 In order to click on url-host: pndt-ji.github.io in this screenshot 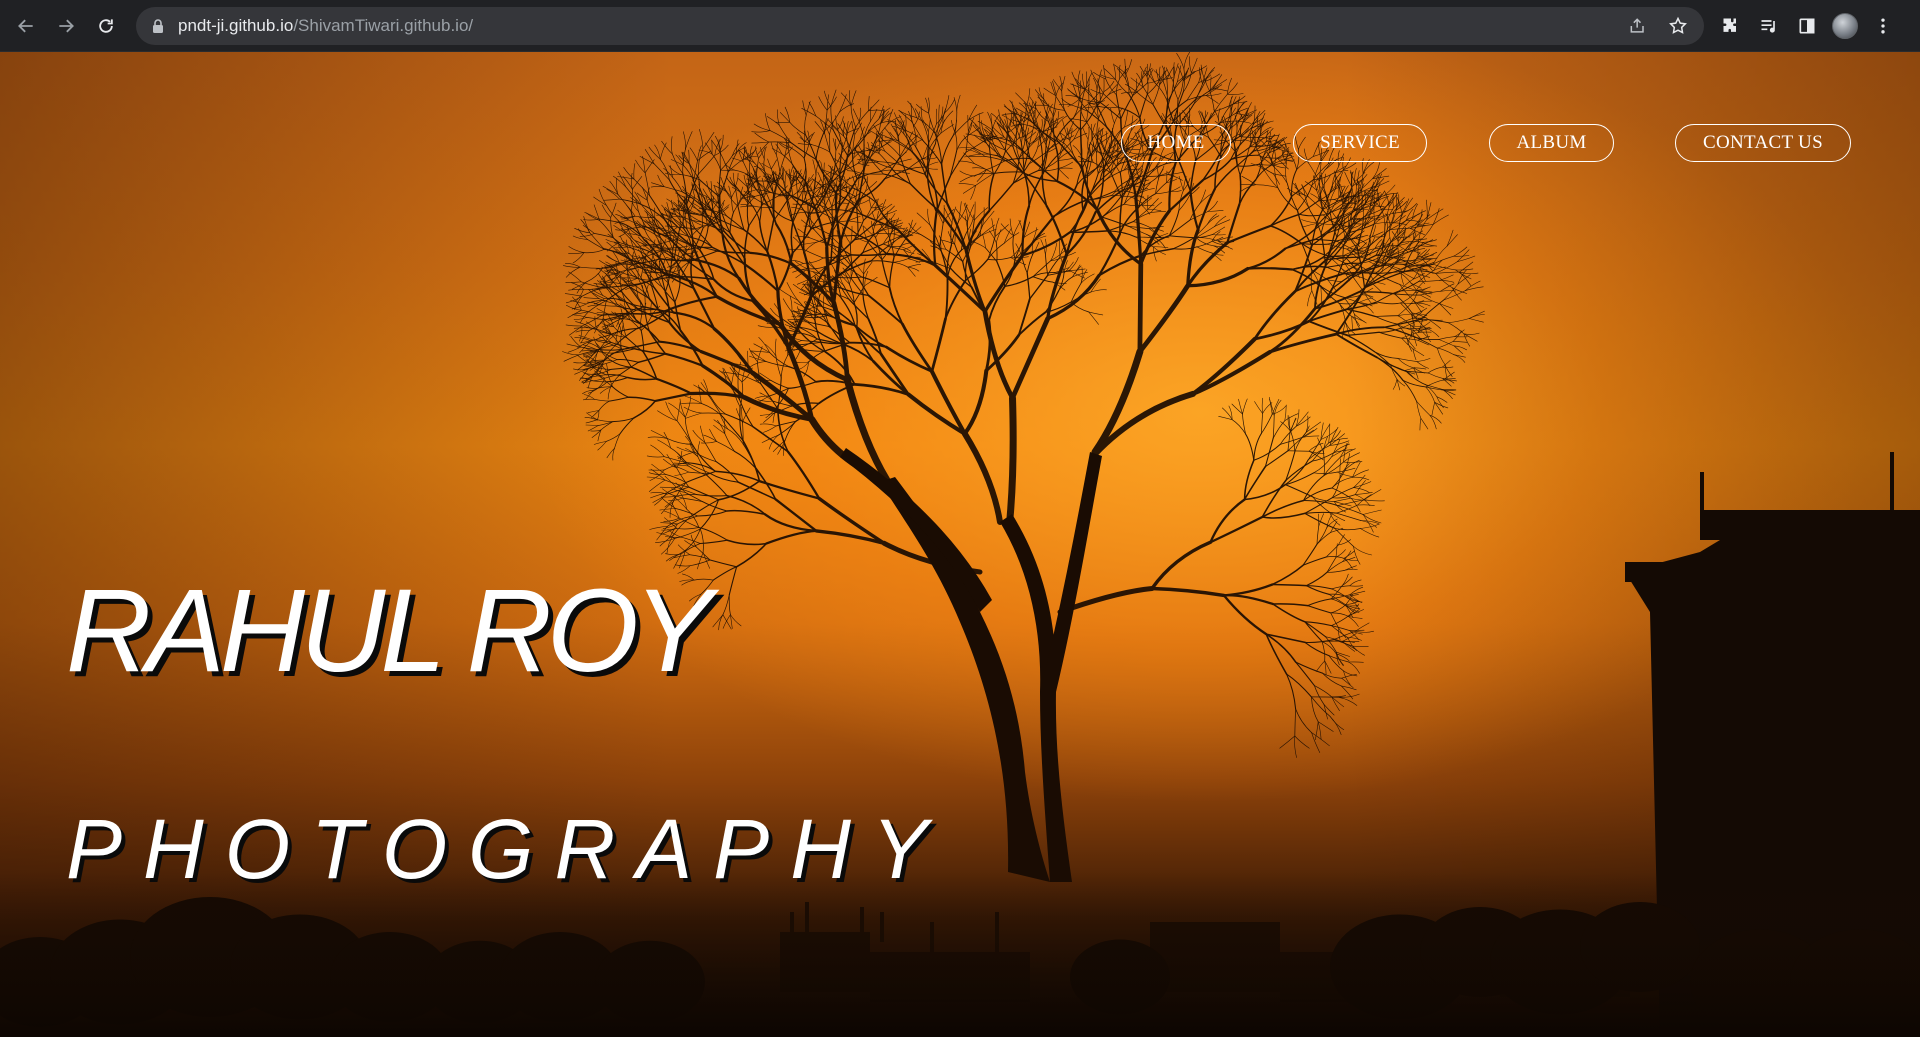, I will do `click(236, 25)`.